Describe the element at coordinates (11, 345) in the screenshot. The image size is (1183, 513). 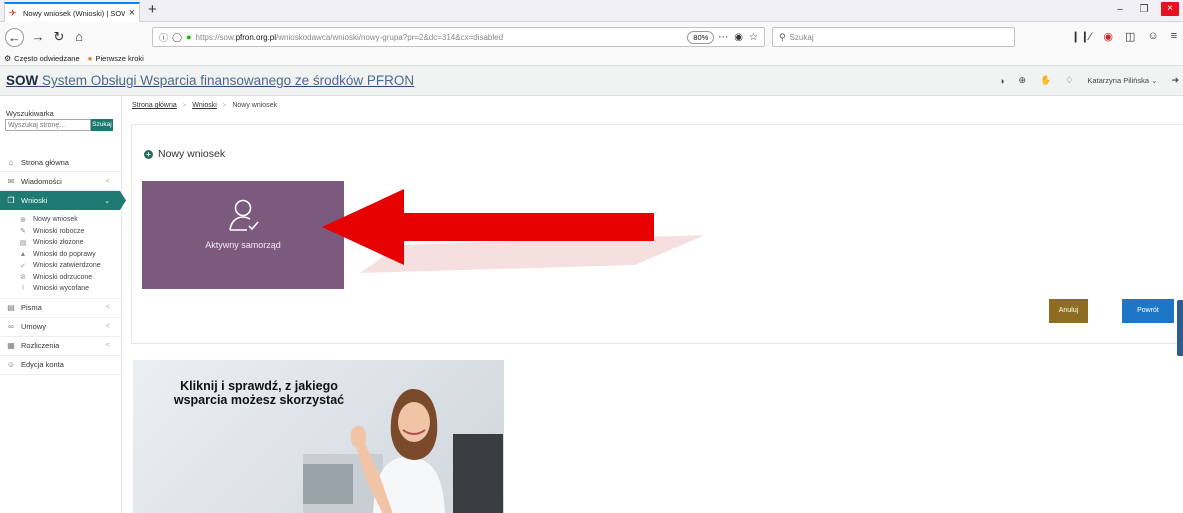
I see `calculator-icon: ▦` at that location.